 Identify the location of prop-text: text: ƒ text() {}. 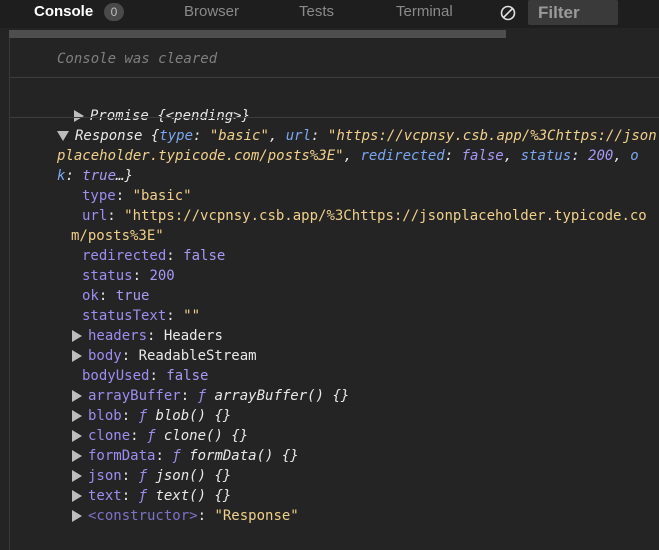
(151, 496).